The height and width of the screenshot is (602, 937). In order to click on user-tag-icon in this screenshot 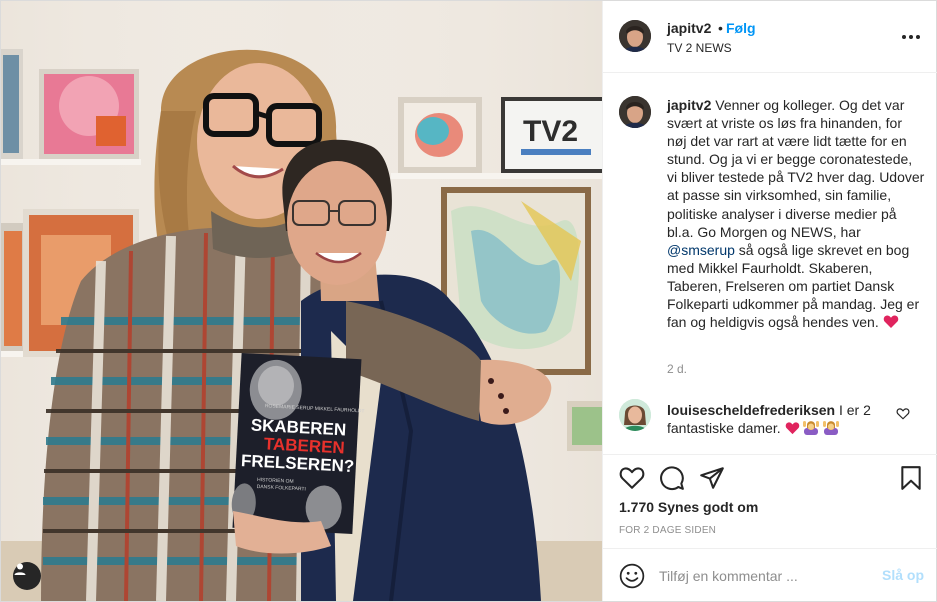, I will do `click(20, 569)`.